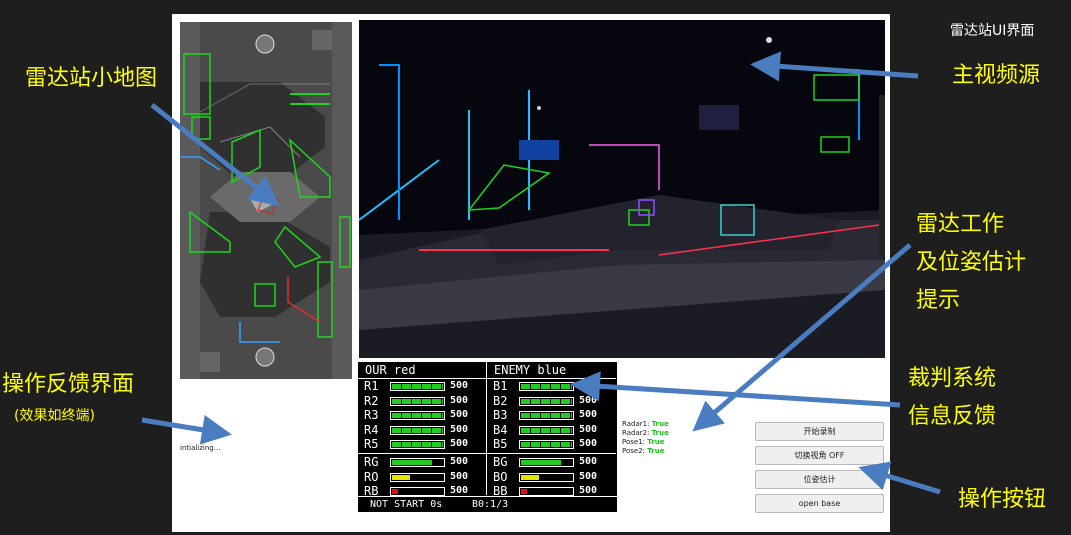 The image size is (1071, 535). Describe the element at coordinates (1002, 499) in the screenshot. I see `annotation-buttons: 操作按钮` at that location.